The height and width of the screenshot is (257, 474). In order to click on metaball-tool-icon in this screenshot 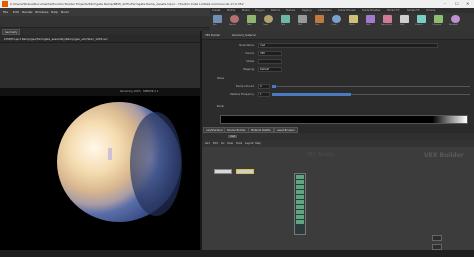, I will do `click(455, 19)`.